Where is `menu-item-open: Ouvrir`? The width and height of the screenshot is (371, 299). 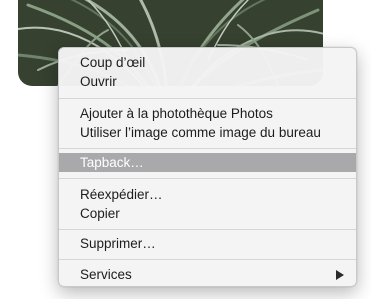
menu-item-open: Ouvrir is located at coordinates (207, 81).